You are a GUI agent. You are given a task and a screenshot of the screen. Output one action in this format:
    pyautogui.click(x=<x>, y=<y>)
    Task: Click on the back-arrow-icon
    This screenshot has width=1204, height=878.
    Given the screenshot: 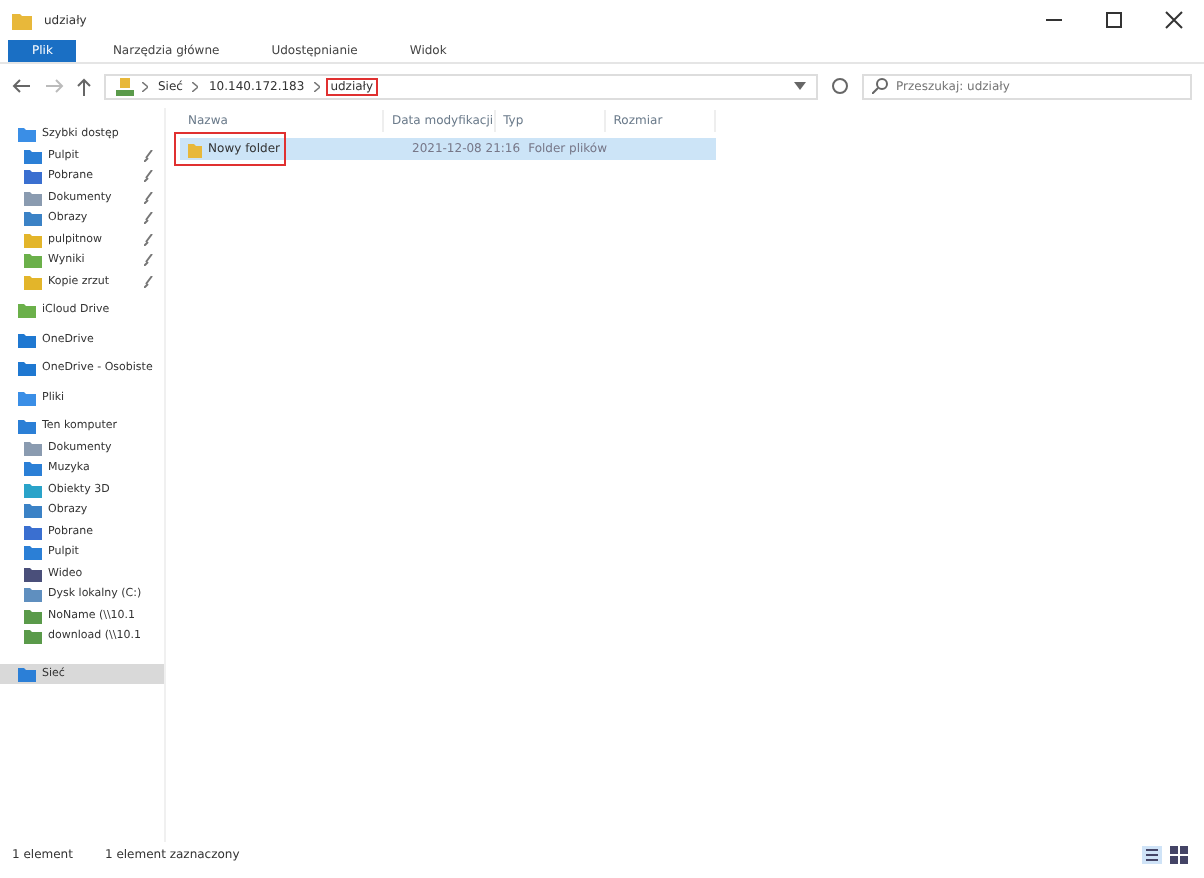 What is the action you would take?
    pyautogui.click(x=22, y=86)
    